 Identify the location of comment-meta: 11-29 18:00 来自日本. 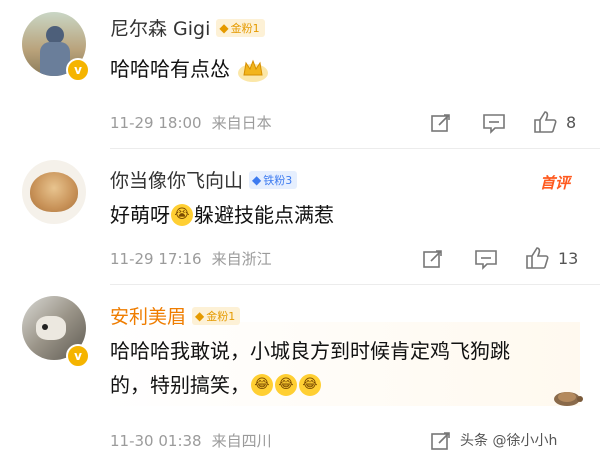
(196, 122).